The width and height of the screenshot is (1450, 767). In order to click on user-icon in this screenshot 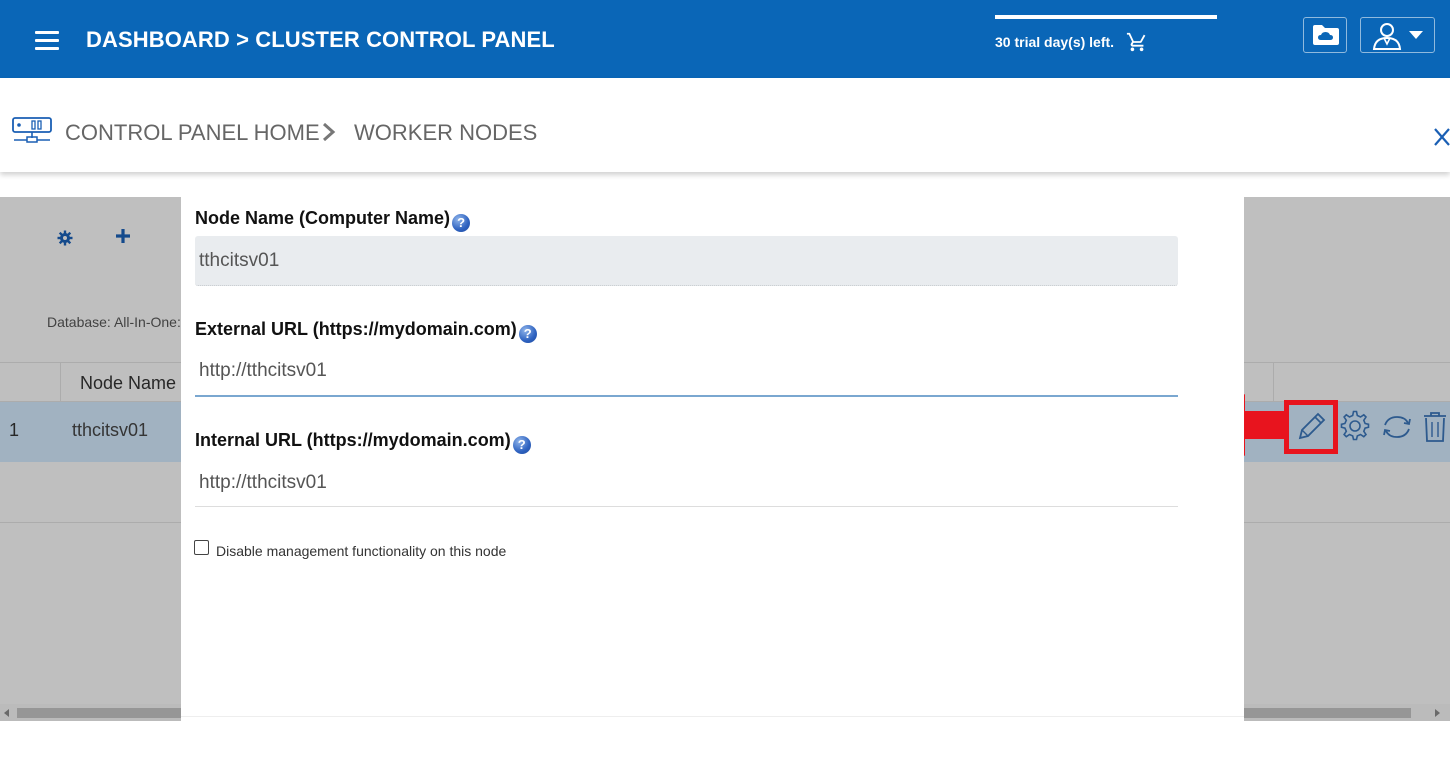, I will do `click(1387, 36)`.